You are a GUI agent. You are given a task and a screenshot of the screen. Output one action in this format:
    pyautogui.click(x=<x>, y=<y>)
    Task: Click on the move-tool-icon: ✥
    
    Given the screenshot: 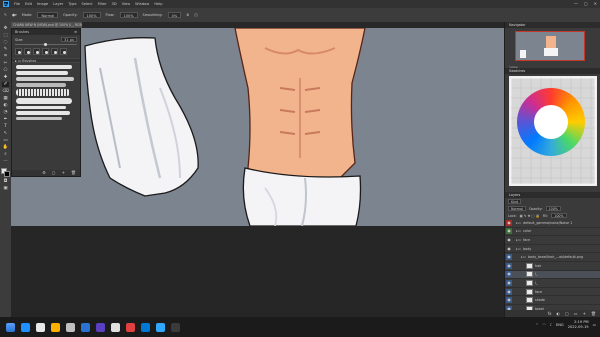 What is the action you would take?
    pyautogui.click(x=5, y=28)
    